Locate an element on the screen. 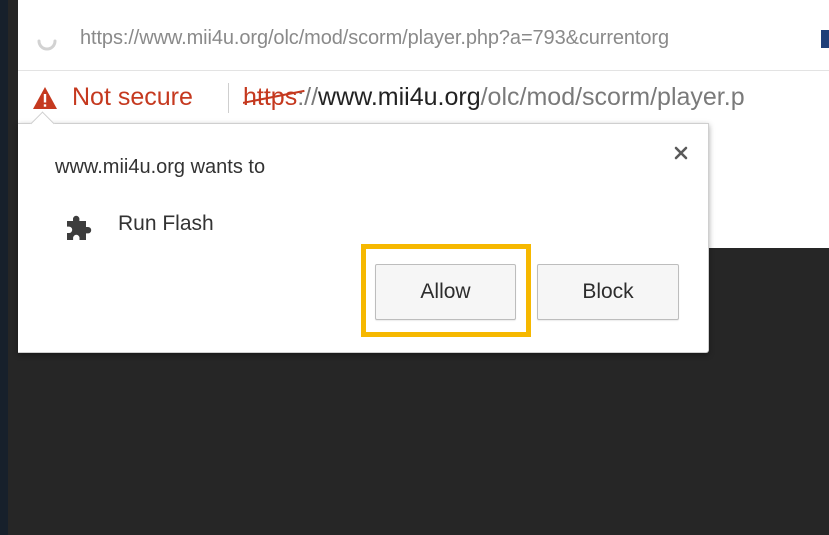  close-icon is located at coordinates (681, 153).